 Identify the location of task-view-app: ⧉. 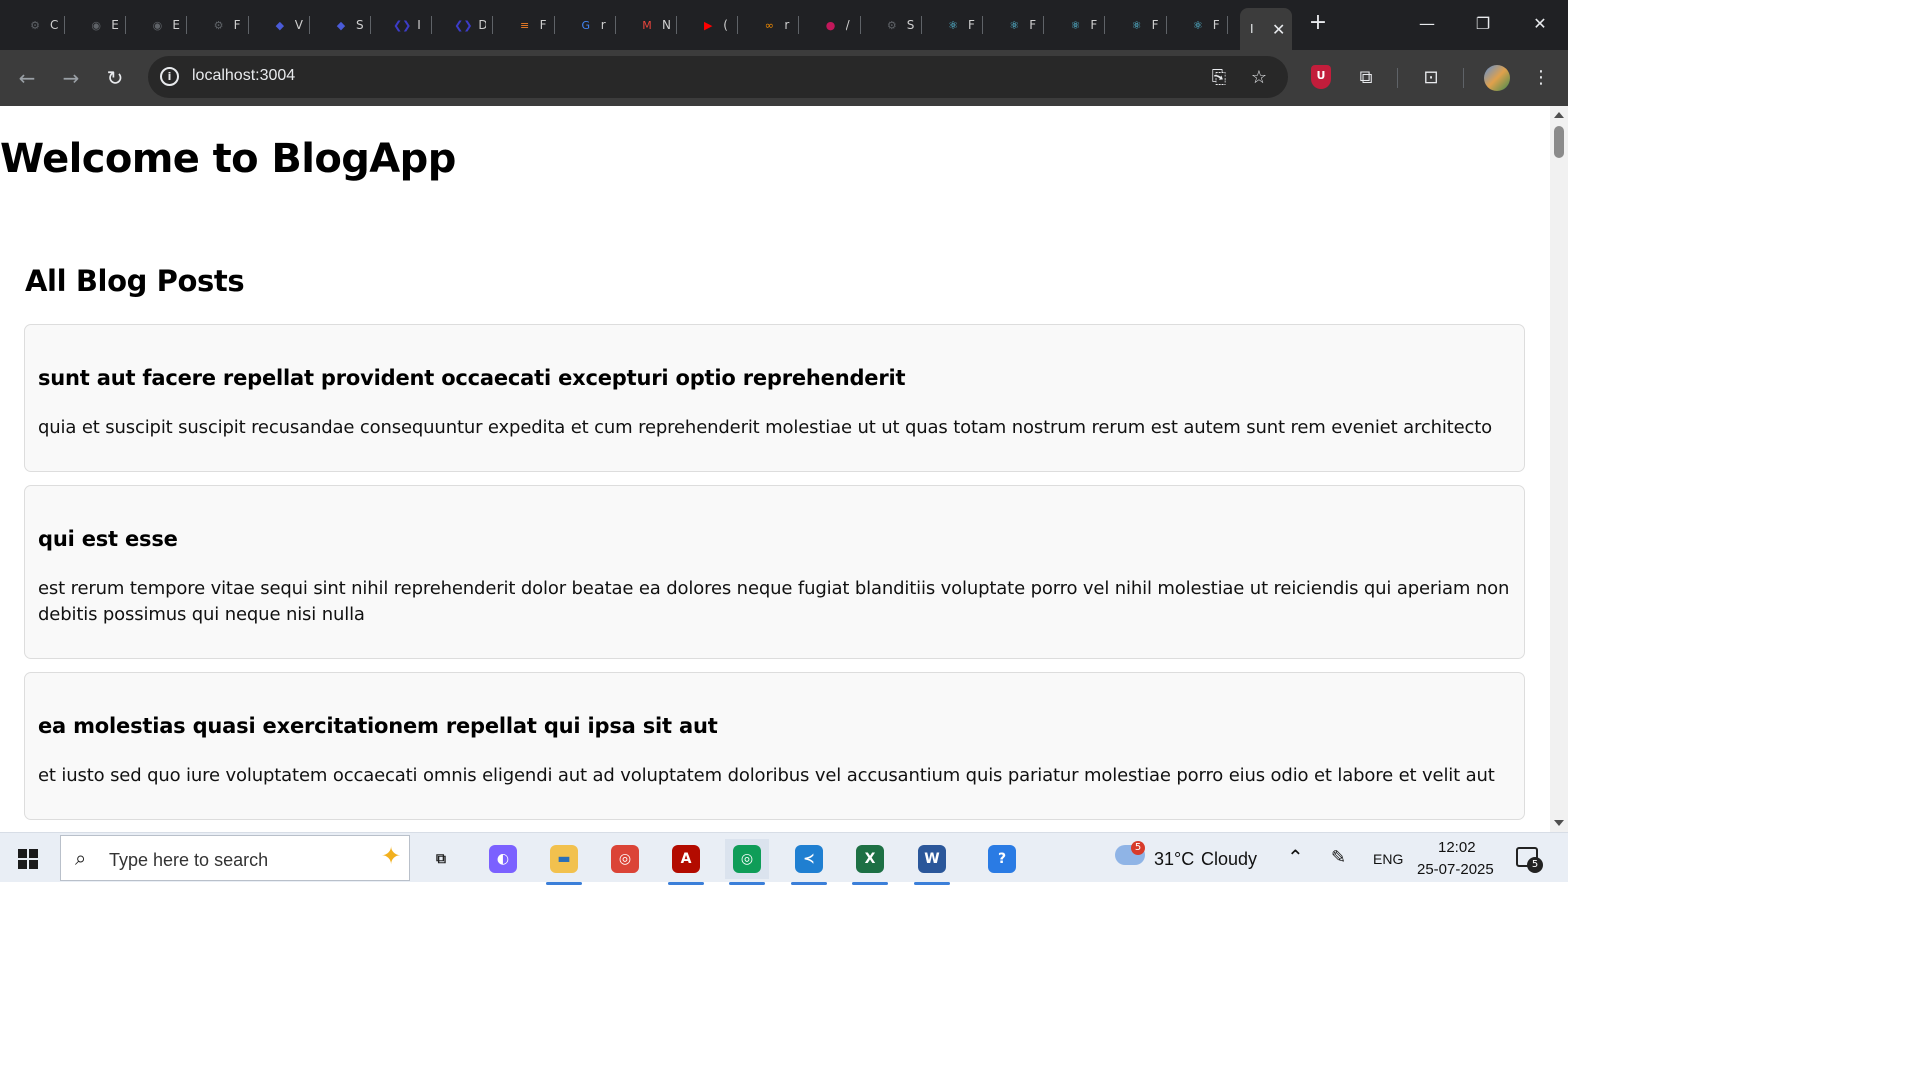
(441, 859).